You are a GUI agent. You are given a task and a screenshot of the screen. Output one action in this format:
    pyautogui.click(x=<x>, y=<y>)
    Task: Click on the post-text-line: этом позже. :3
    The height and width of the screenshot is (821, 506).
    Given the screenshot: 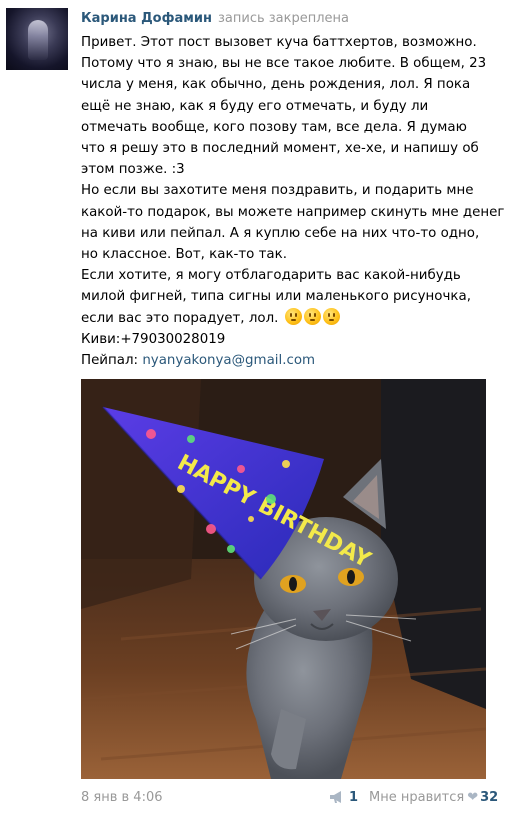 What is the action you would take?
    pyautogui.click(x=133, y=170)
    